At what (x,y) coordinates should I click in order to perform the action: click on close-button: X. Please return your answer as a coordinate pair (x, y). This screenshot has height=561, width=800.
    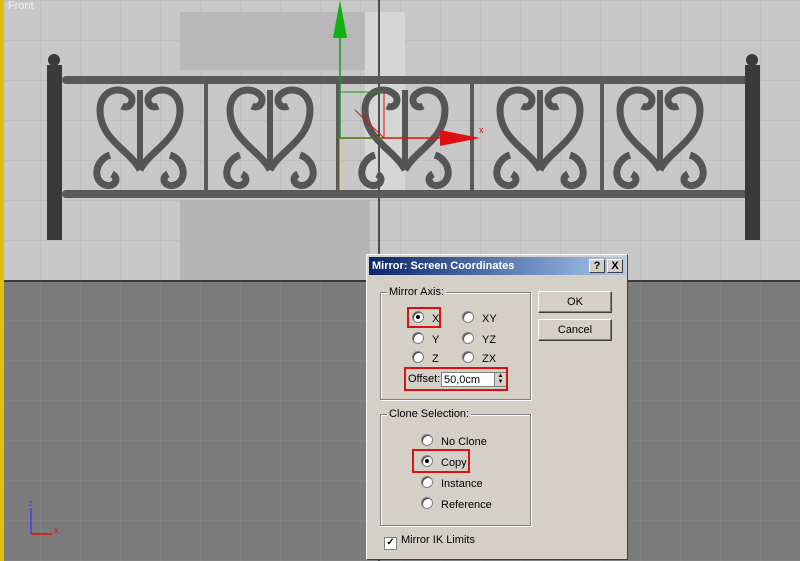
    Looking at the image, I should click on (615, 266).